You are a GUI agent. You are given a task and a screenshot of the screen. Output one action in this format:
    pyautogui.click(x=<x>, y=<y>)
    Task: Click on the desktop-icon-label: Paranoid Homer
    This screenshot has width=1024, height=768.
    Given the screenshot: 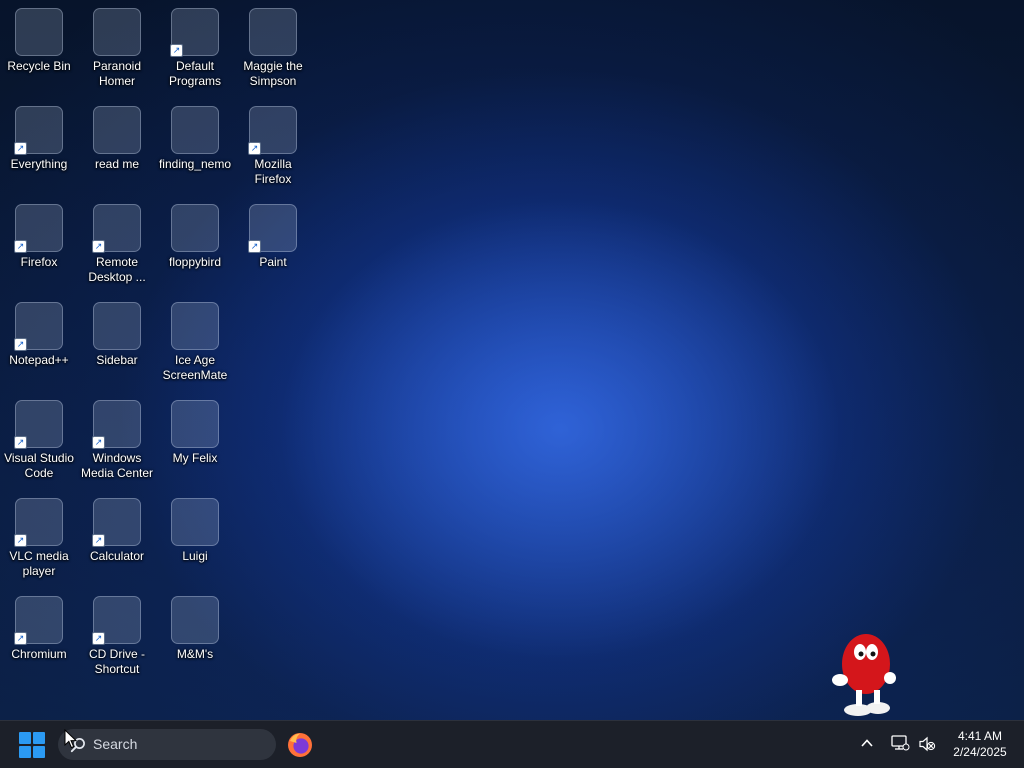 What is the action you would take?
    pyautogui.click(x=117, y=73)
    